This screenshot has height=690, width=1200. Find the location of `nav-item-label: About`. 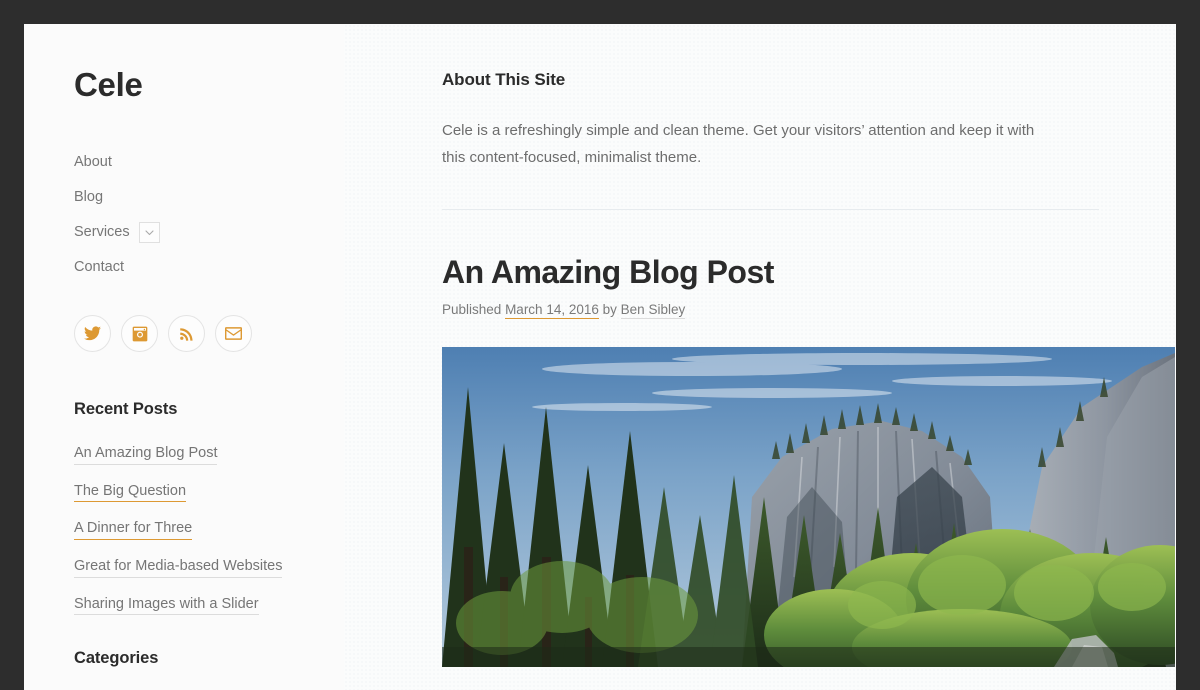

nav-item-label: About is located at coordinates (93, 162).